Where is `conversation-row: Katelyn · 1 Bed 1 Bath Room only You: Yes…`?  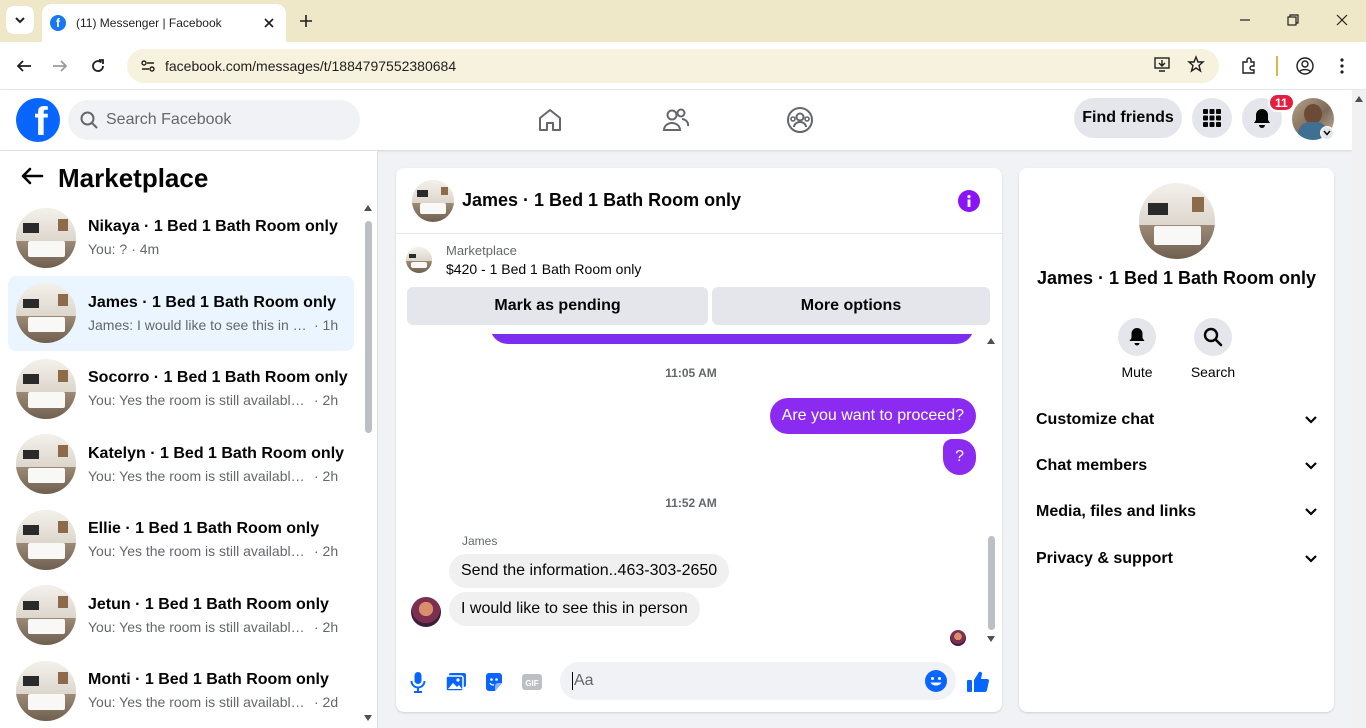
conversation-row: Katelyn · 1 Bed 1 Bath Room only You: Yes… is located at coordinates (181, 465).